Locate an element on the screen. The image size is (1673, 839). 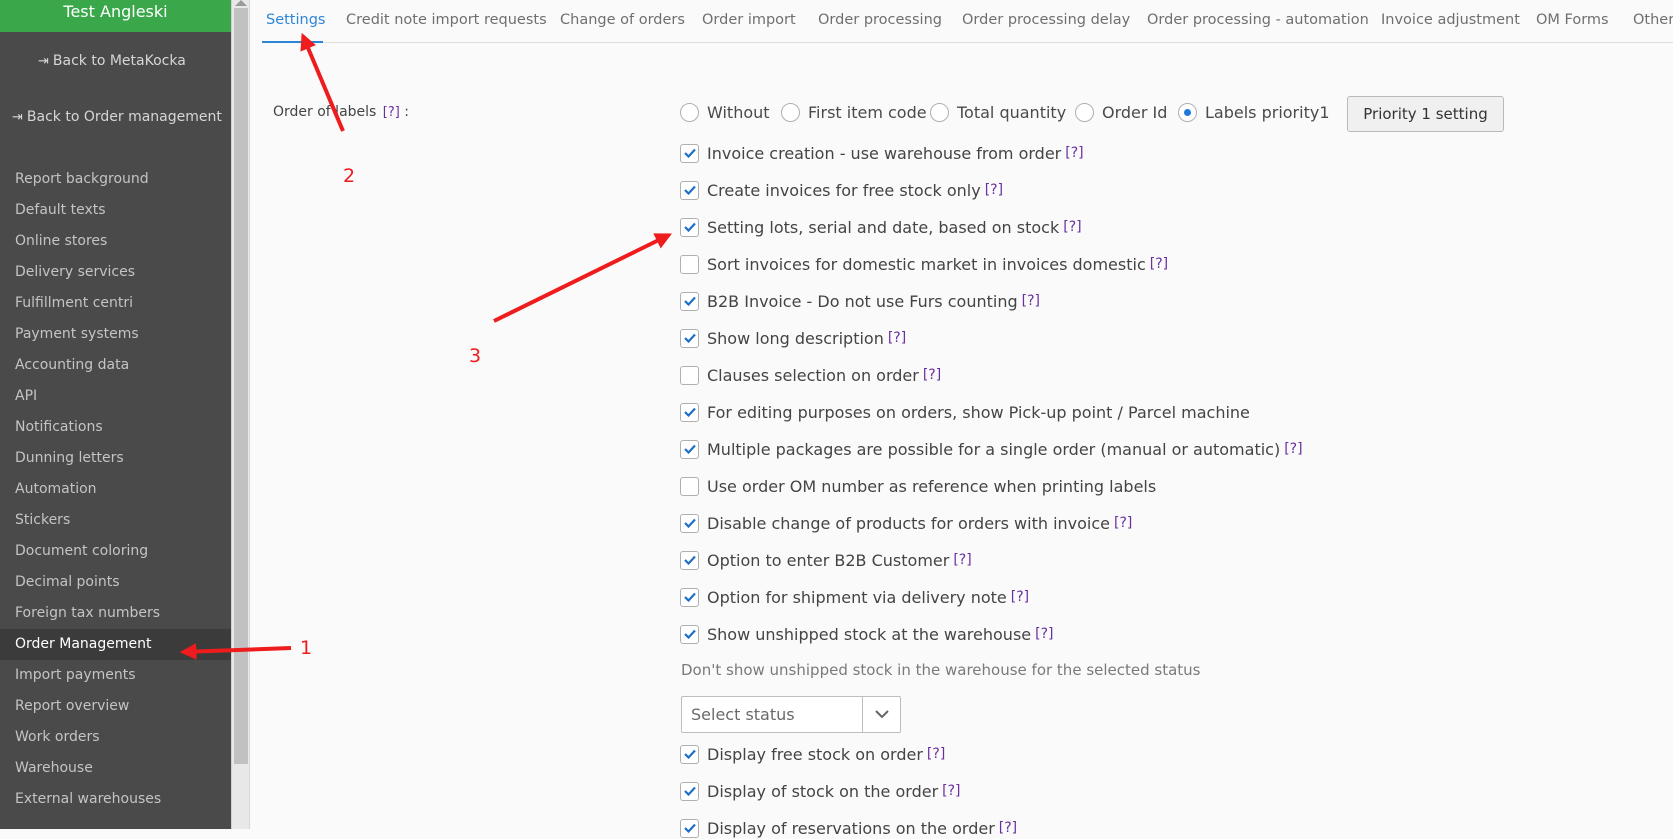
sidebar-item-report-overview: Report overview is located at coordinates (115, 706).